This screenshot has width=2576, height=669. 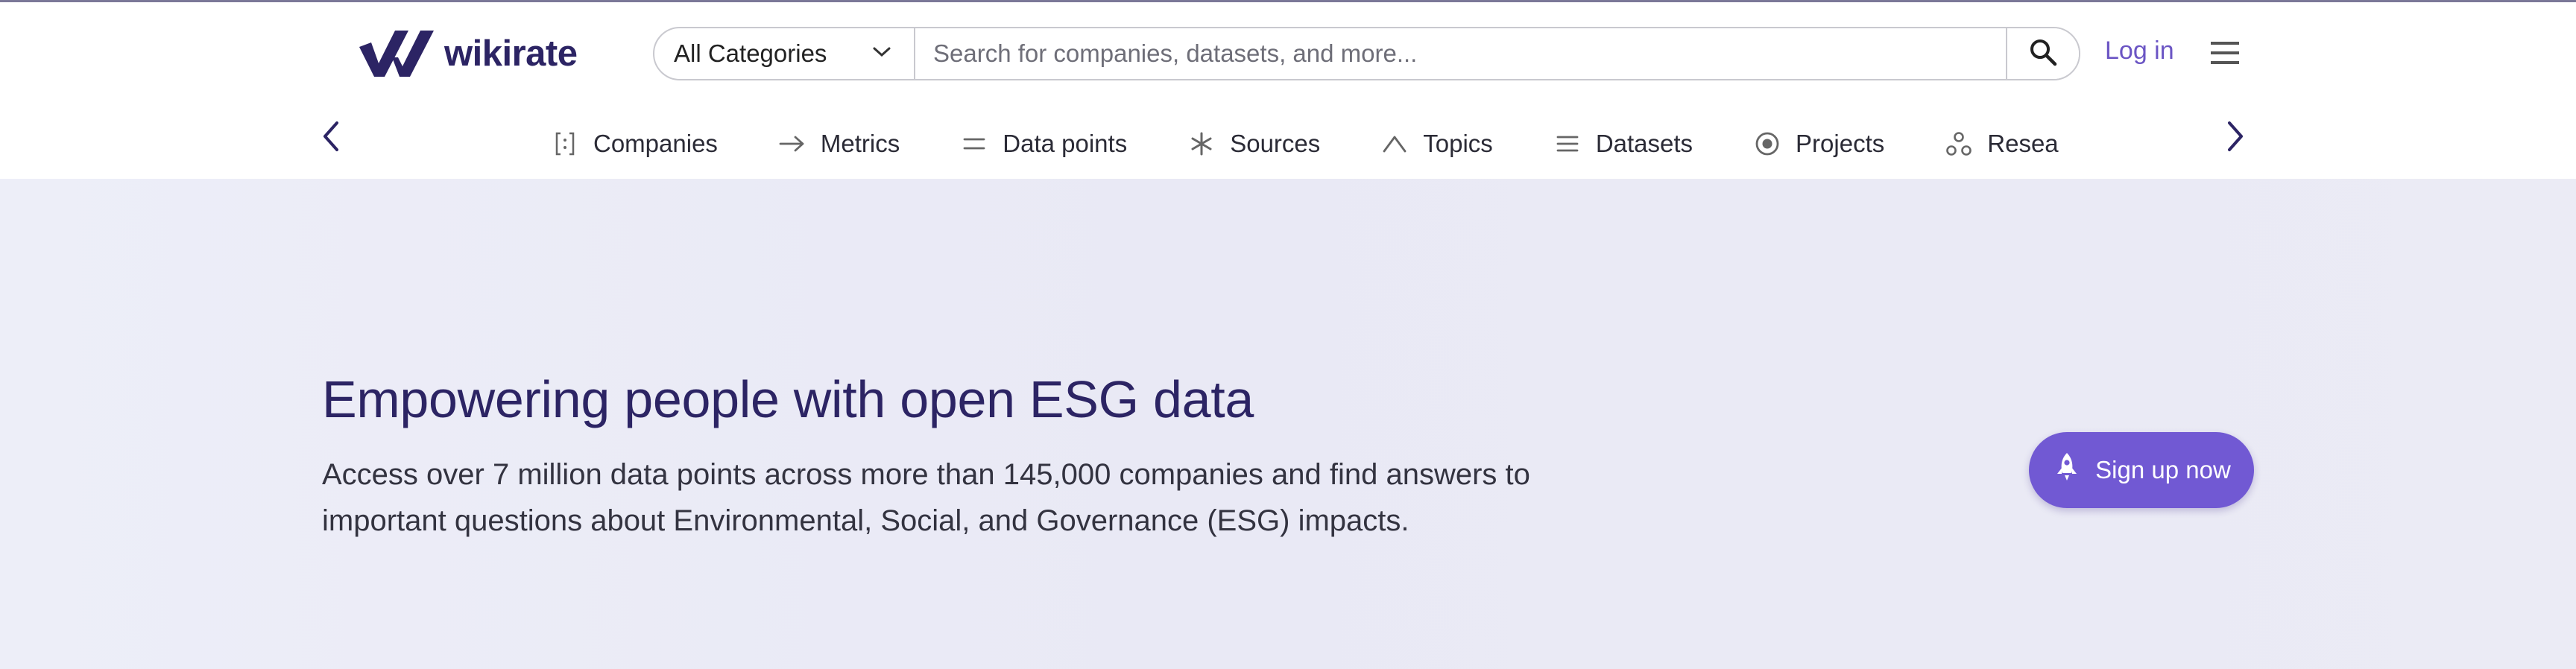 I want to click on nav-item-sources: Sources, so click(x=1254, y=143).